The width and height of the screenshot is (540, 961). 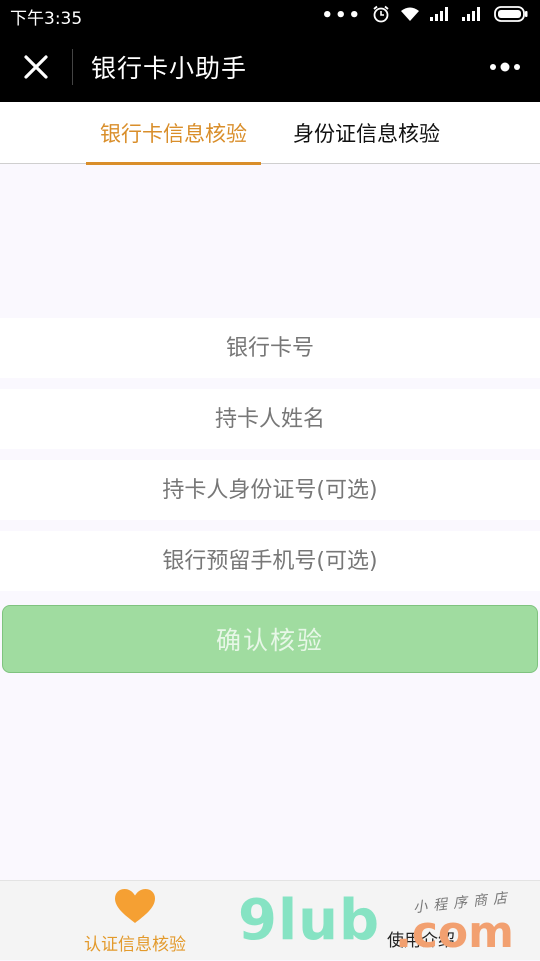 I want to click on nav-title: 银行卡小助手, so click(x=169, y=68).